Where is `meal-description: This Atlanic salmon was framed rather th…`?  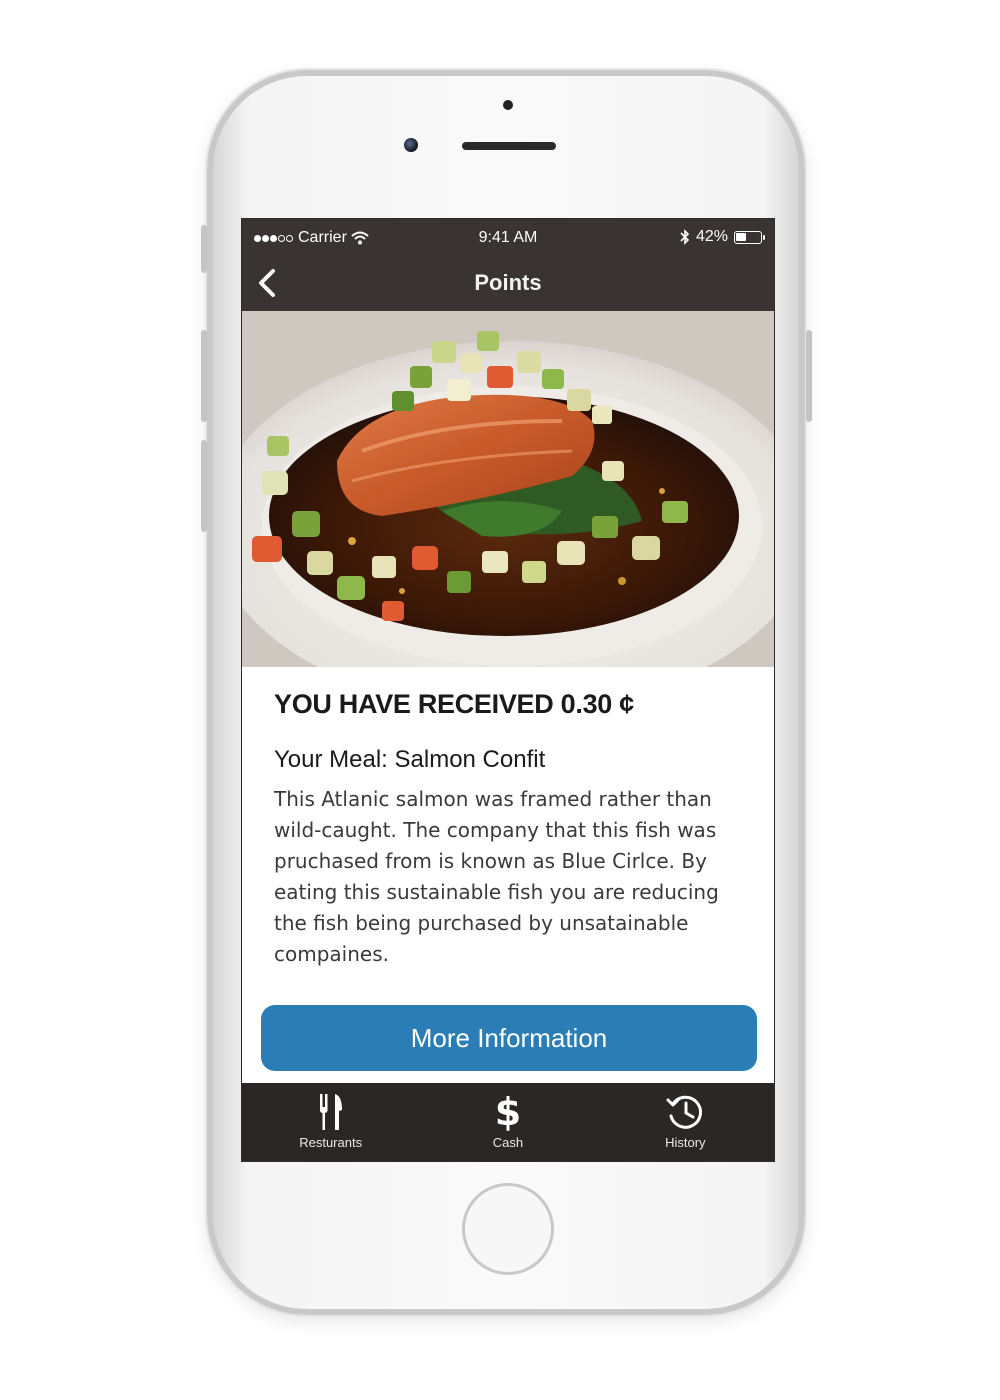 meal-description: This Atlanic salmon was framed rather th… is located at coordinates (496, 876).